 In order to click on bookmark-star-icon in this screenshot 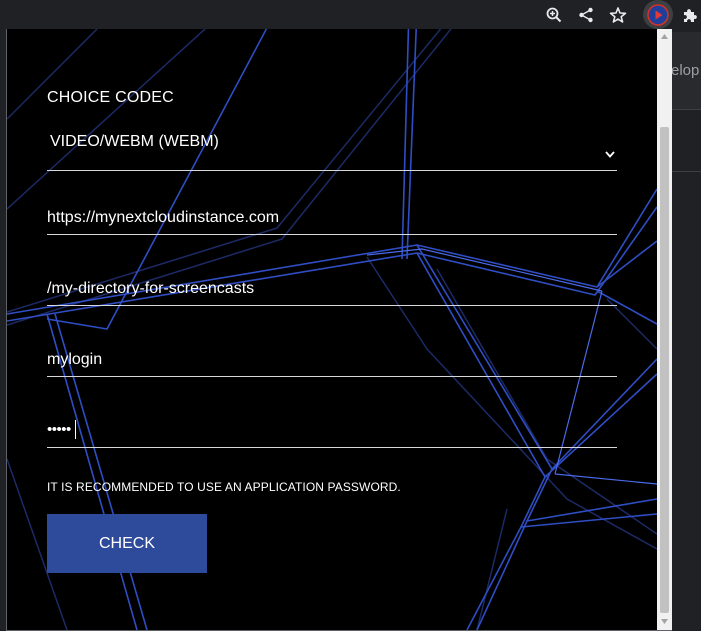, I will do `click(618, 14)`.